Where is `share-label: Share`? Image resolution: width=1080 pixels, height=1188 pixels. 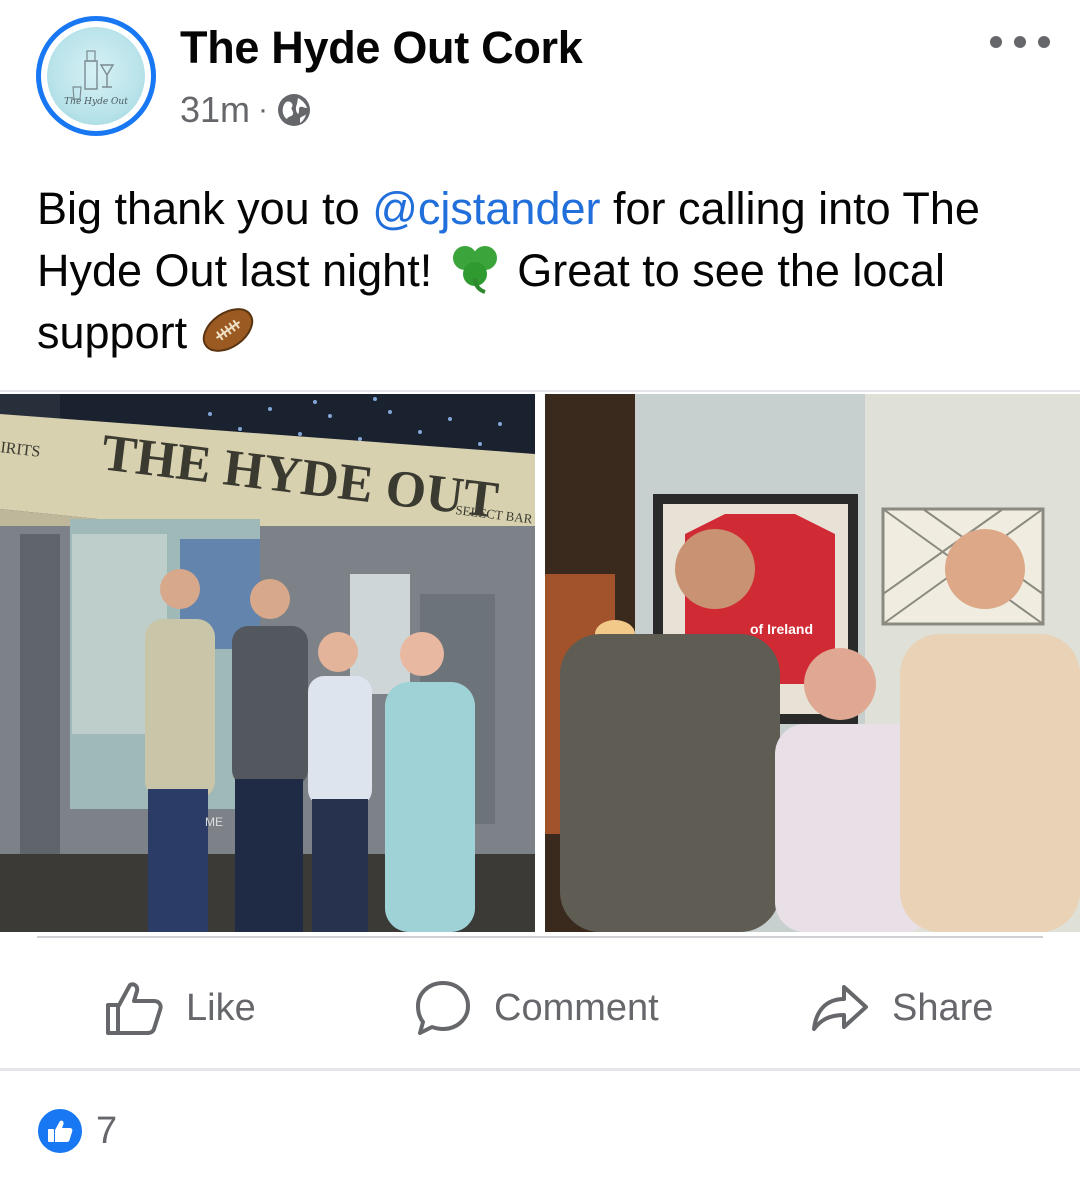
share-label: Share is located at coordinates (943, 1007).